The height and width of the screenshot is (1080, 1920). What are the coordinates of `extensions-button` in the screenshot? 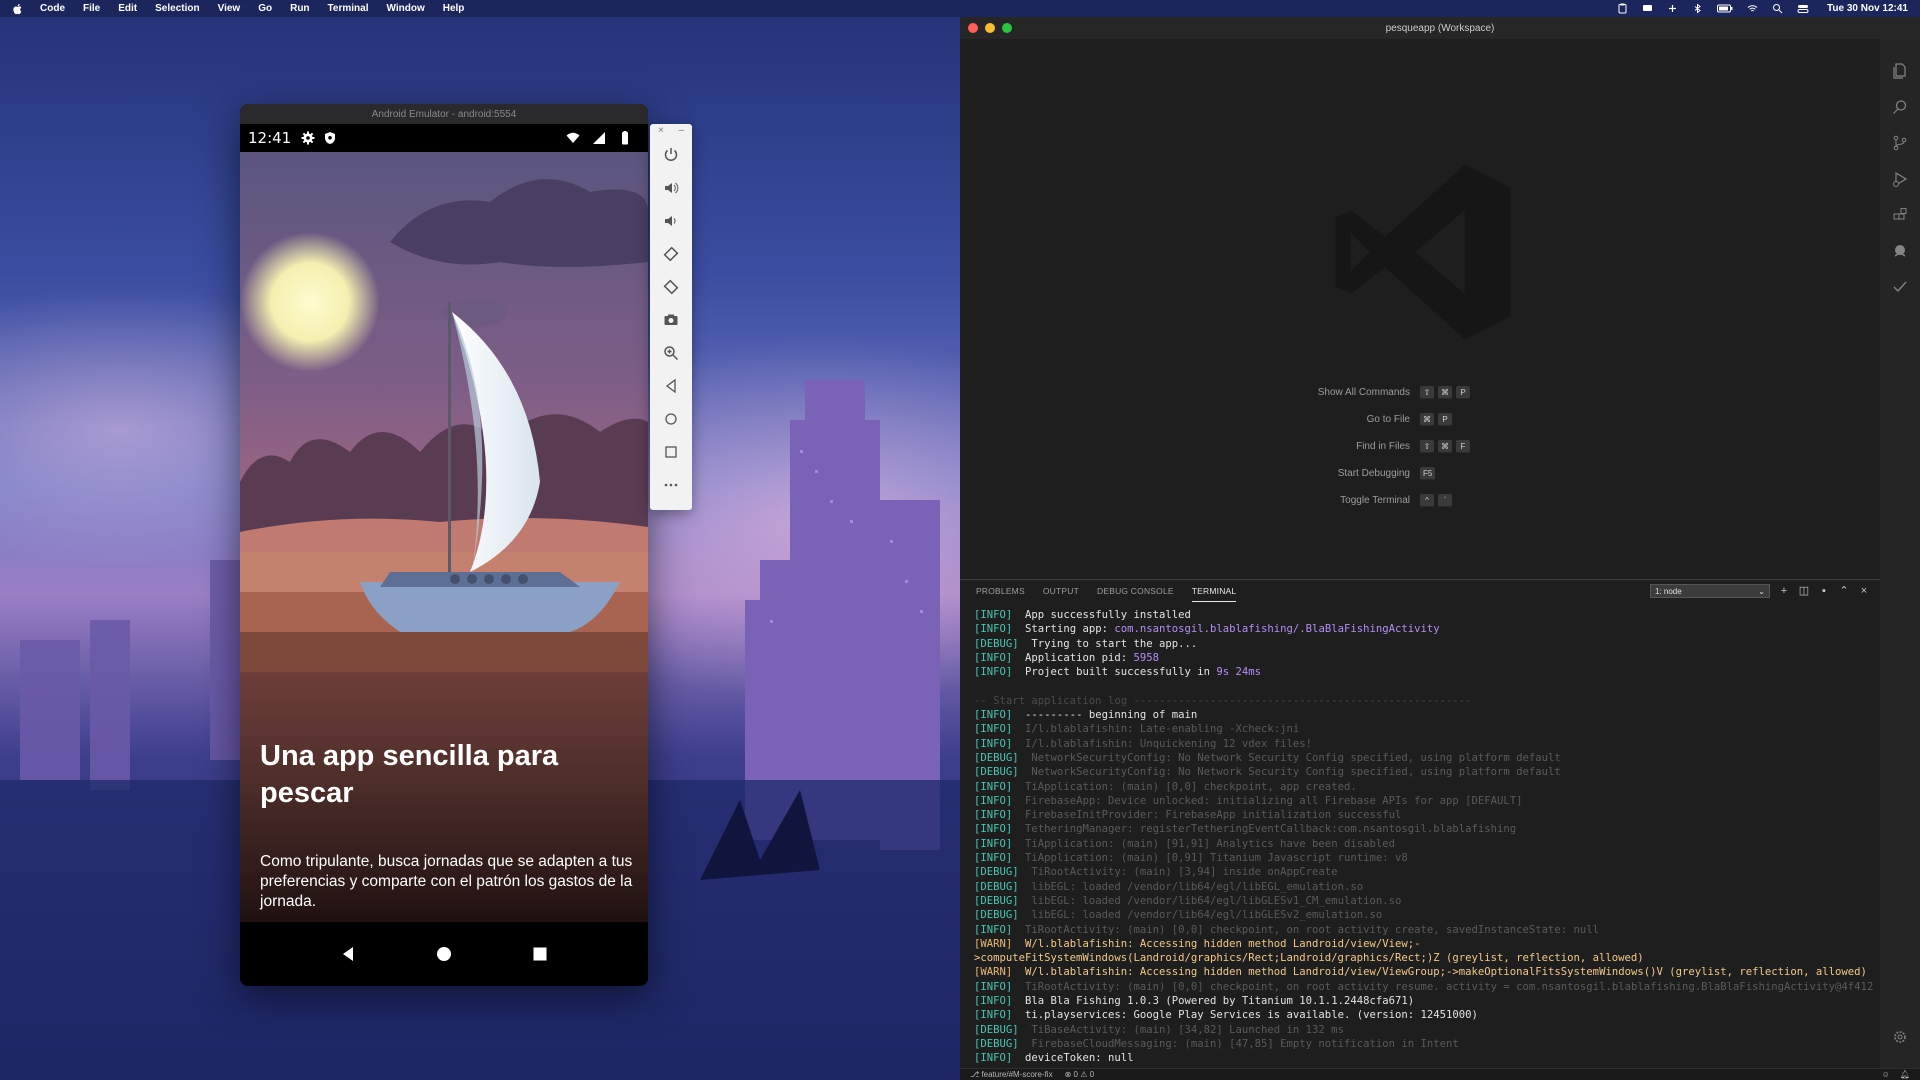 It's located at (1900, 215).